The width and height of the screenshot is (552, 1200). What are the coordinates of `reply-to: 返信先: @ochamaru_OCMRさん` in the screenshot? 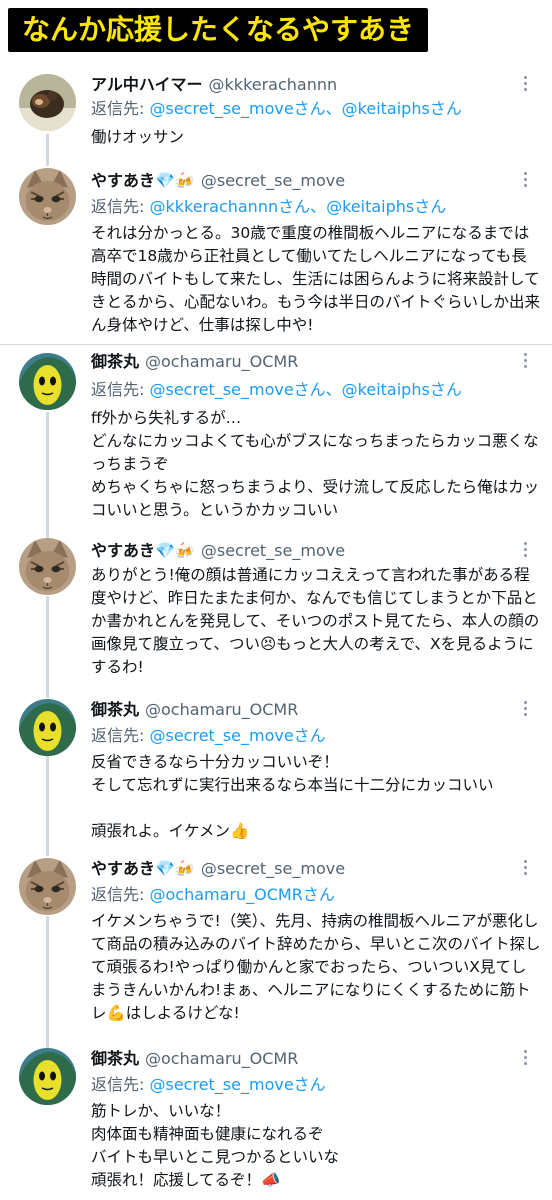 It's located at (213, 895).